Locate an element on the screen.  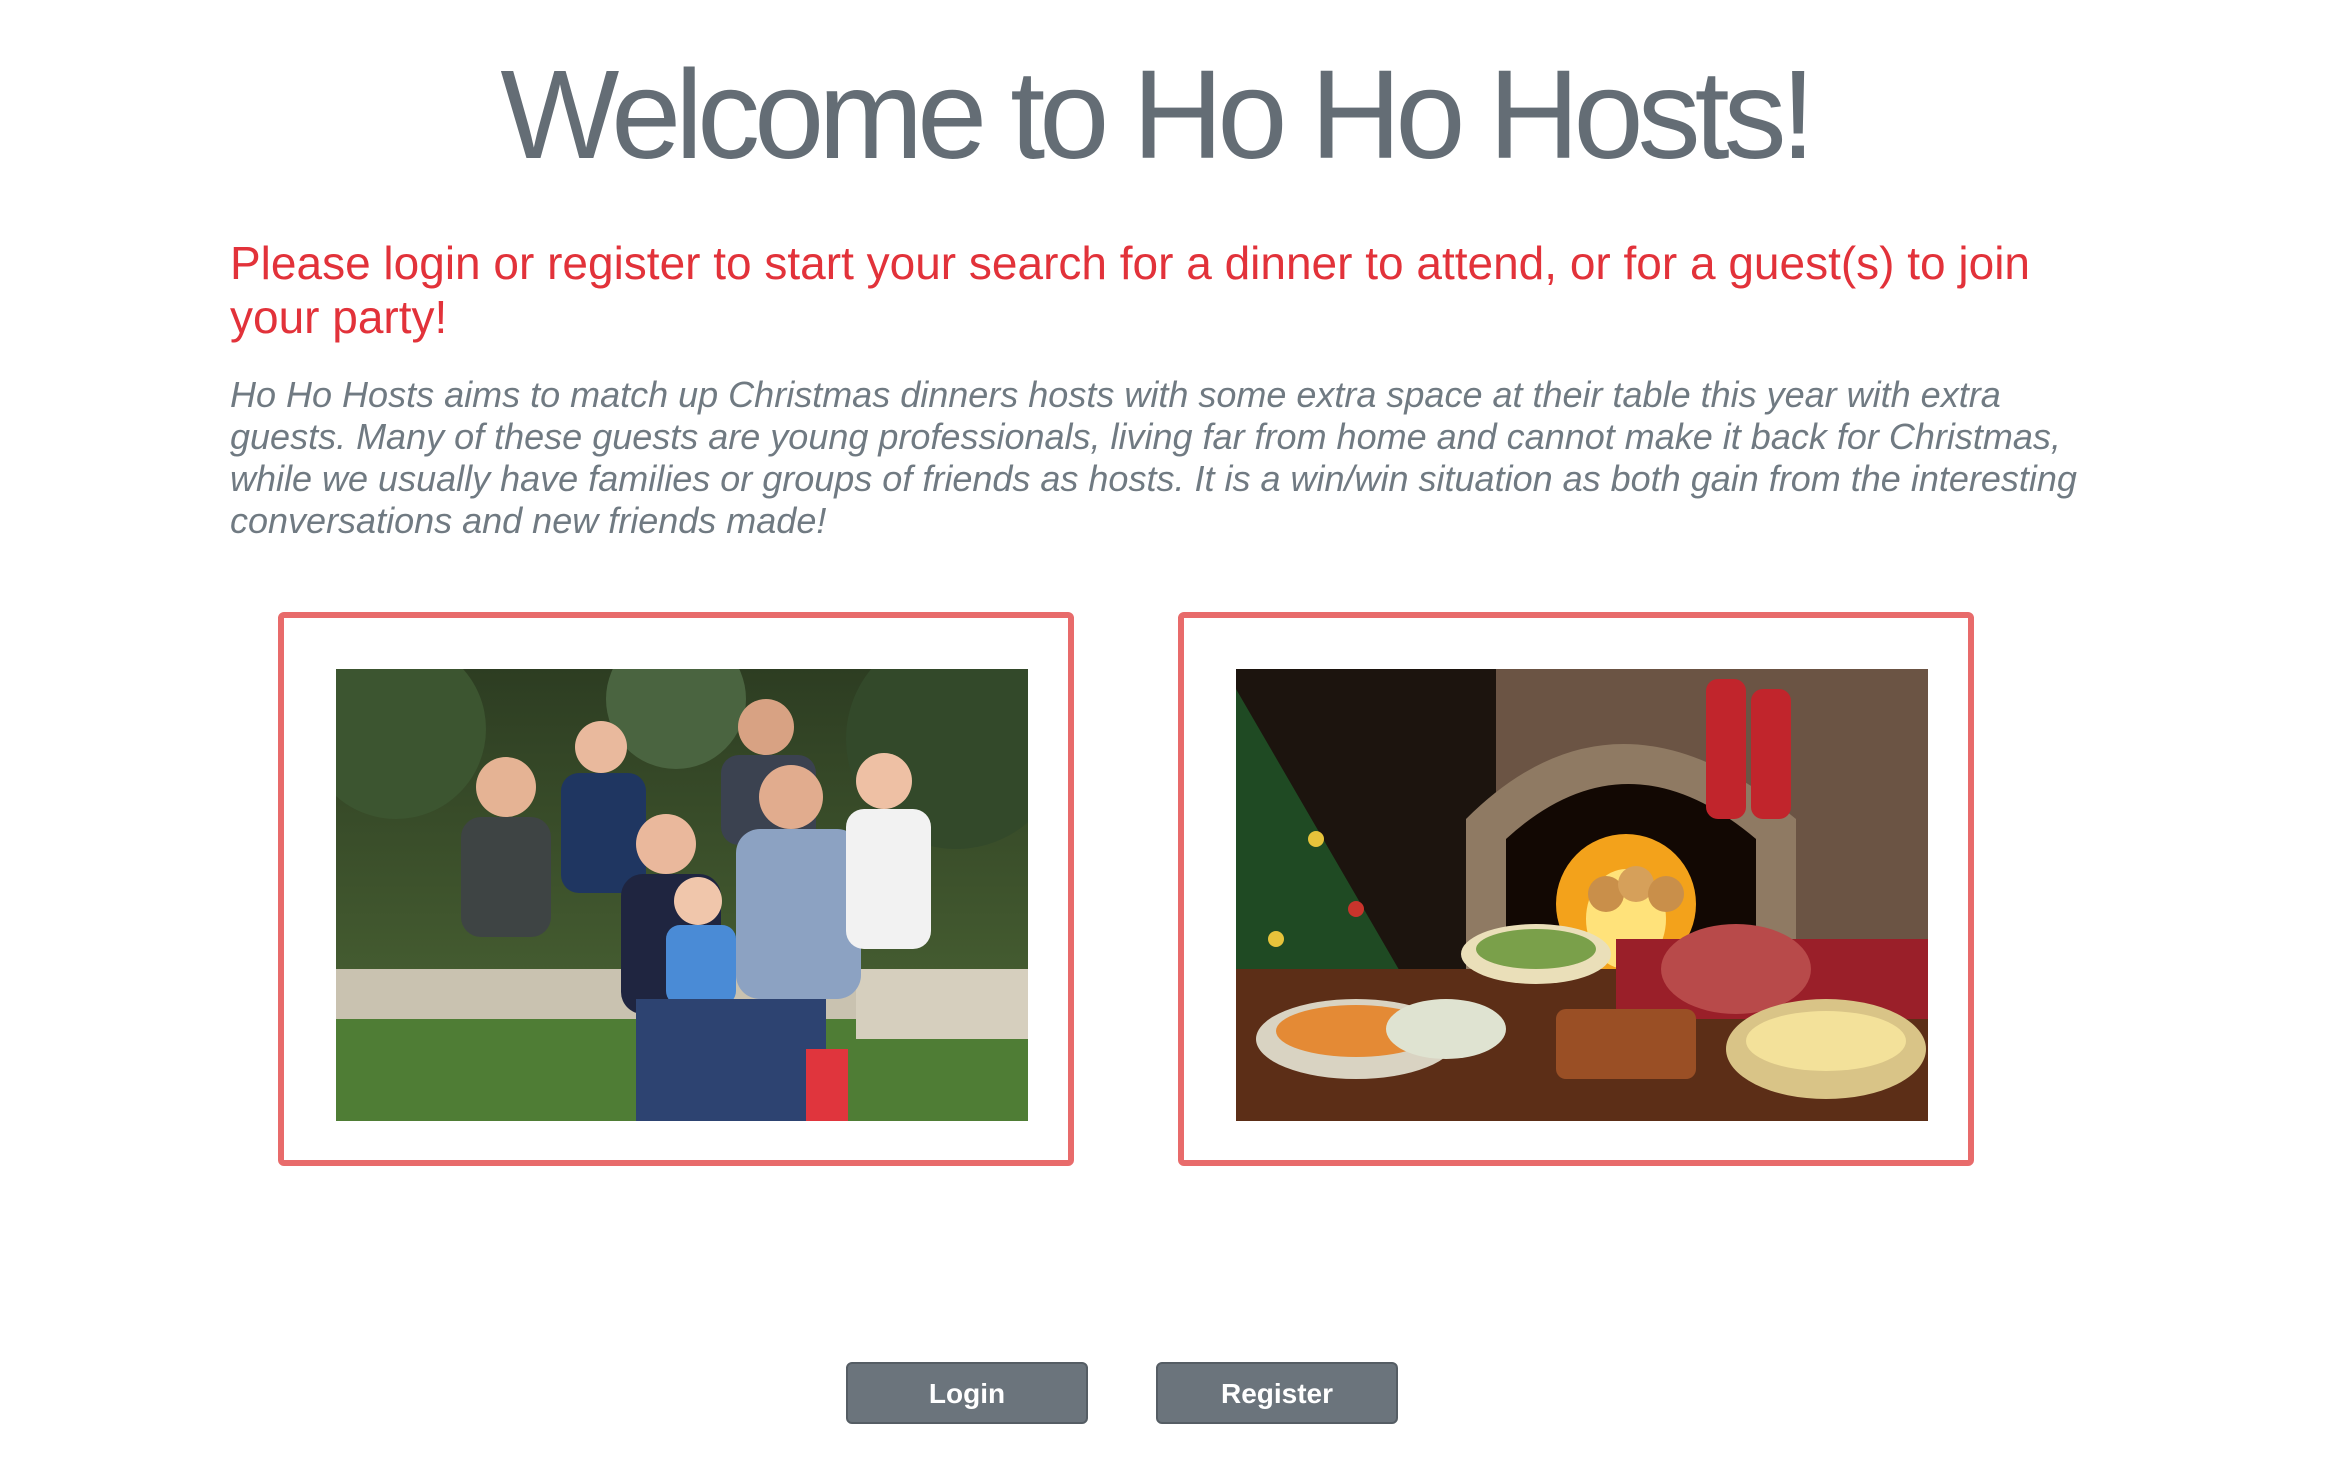
dinner-photo-card is located at coordinates (1576, 889).